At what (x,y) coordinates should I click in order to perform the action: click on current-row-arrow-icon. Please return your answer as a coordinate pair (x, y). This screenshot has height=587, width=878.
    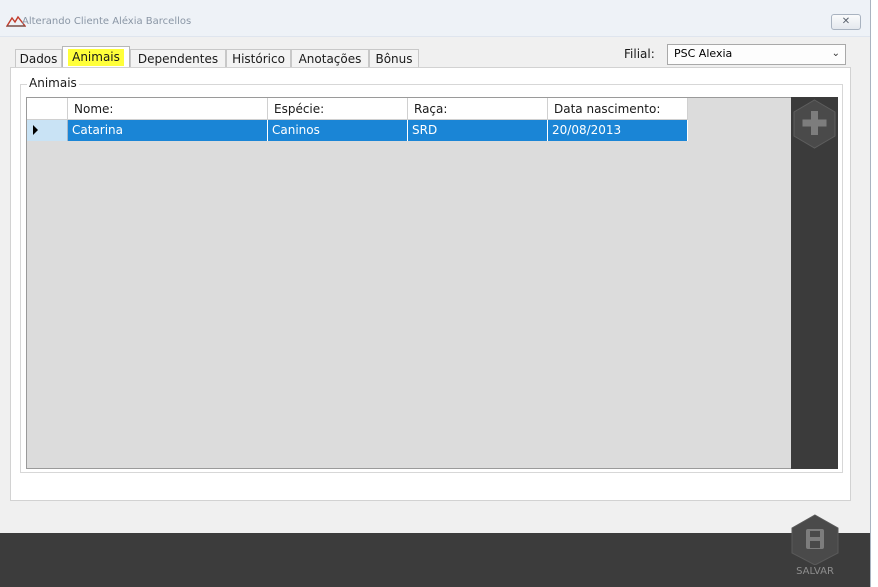
    Looking at the image, I should click on (35, 130).